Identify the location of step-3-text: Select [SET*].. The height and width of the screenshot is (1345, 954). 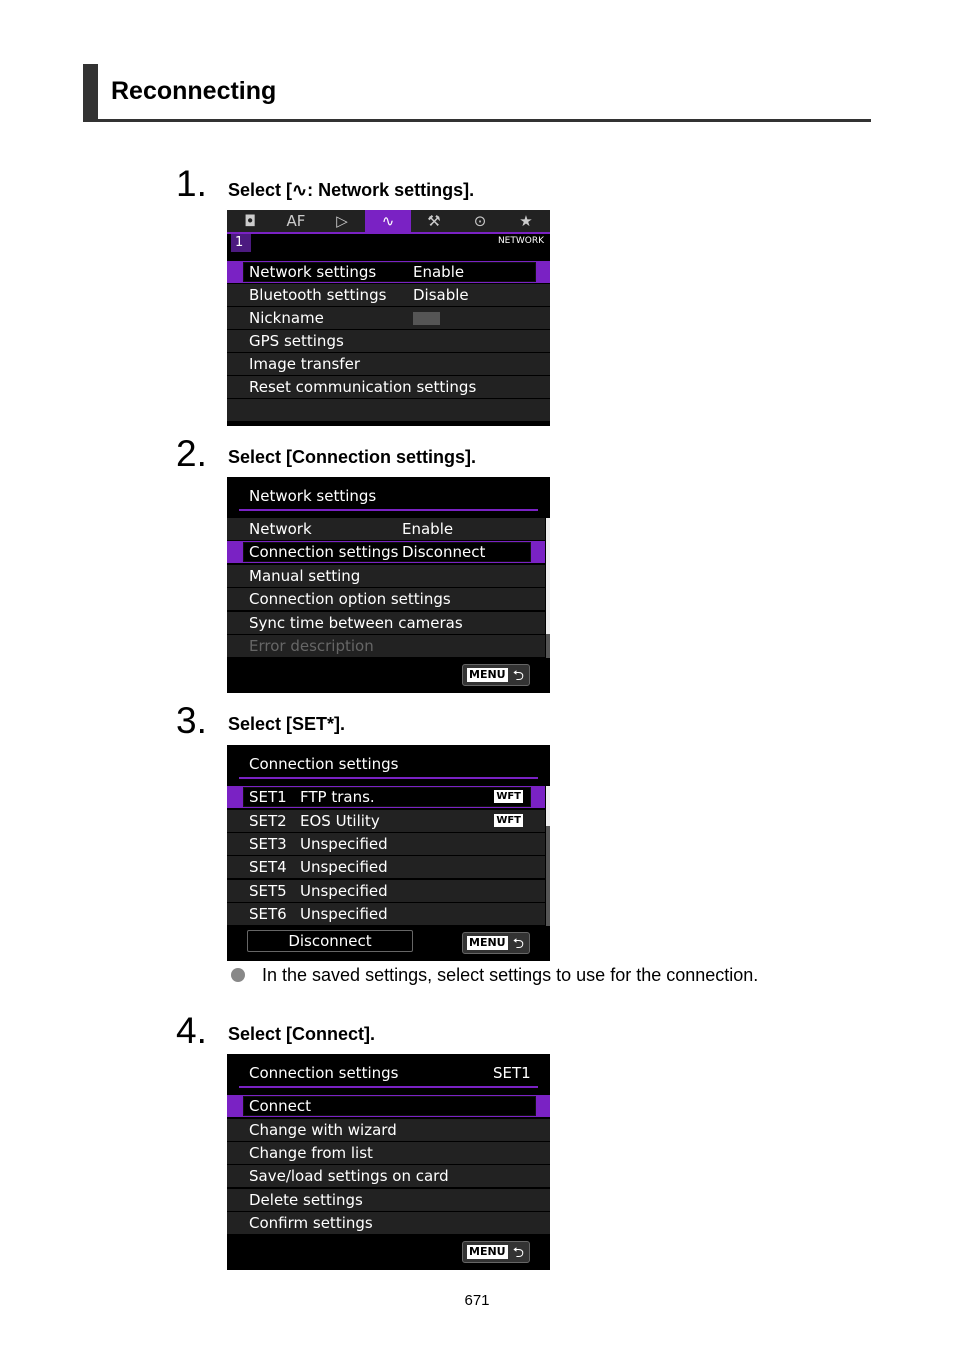
(287, 724).